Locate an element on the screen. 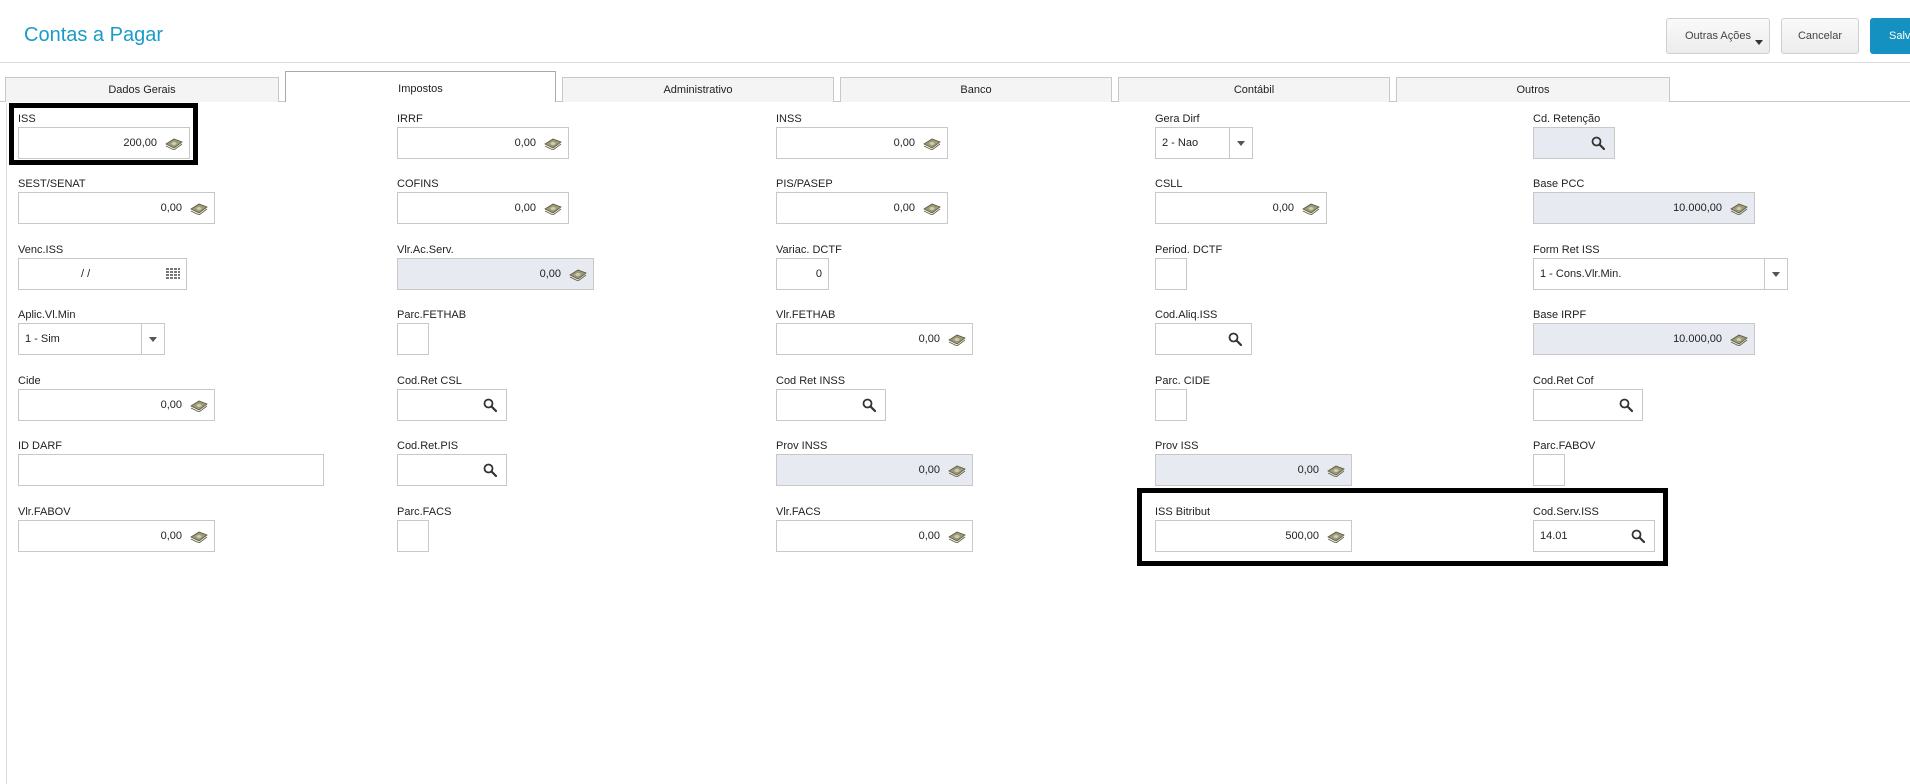  parc-fethab-input is located at coordinates (413, 339).